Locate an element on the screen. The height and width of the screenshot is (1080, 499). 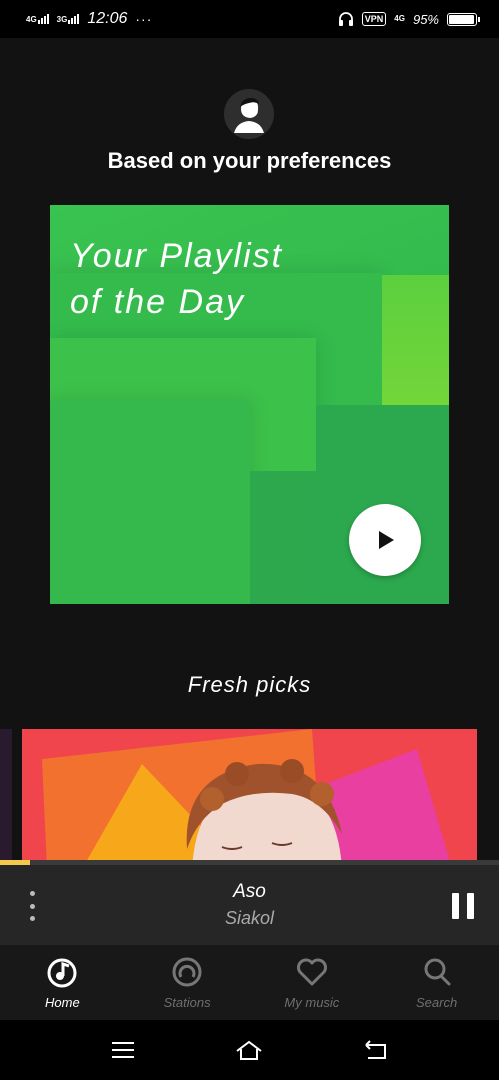
headphones-icon is located at coordinates (345, 19).